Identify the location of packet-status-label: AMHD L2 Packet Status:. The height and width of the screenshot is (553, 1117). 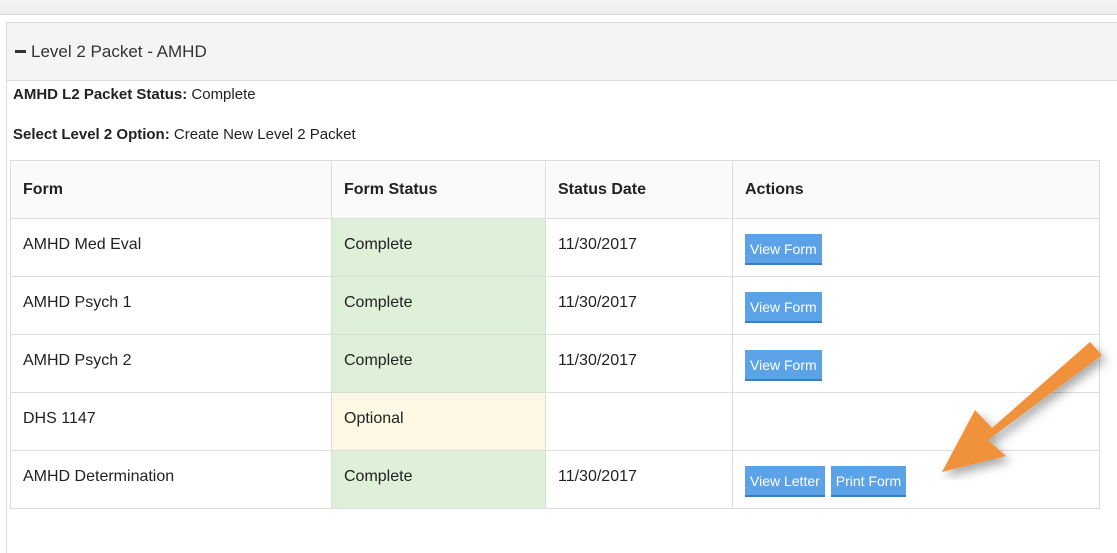
(100, 94).